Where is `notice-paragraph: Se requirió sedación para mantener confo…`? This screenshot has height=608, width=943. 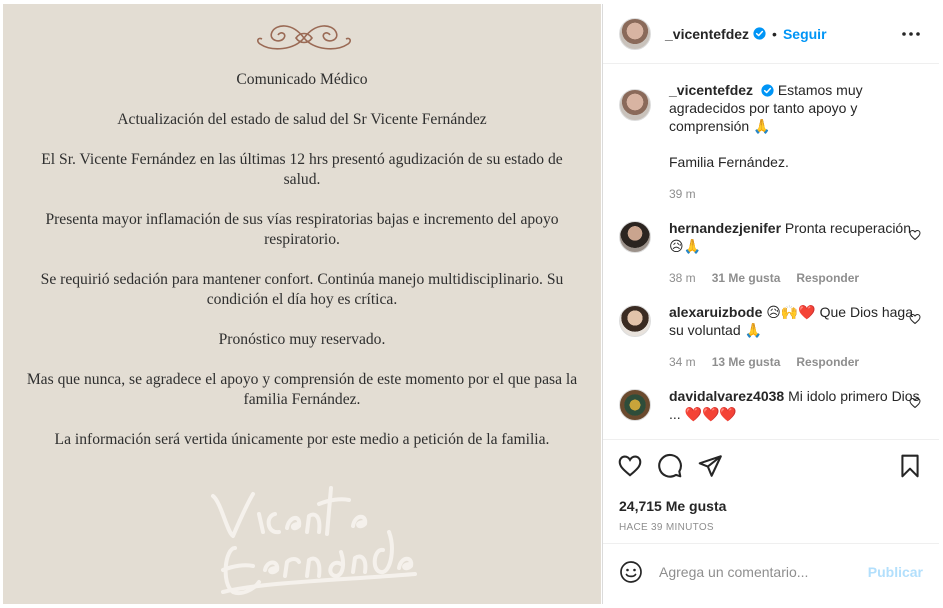
notice-paragraph: Se requirió sedación para mantener confo… is located at coordinates (302, 289).